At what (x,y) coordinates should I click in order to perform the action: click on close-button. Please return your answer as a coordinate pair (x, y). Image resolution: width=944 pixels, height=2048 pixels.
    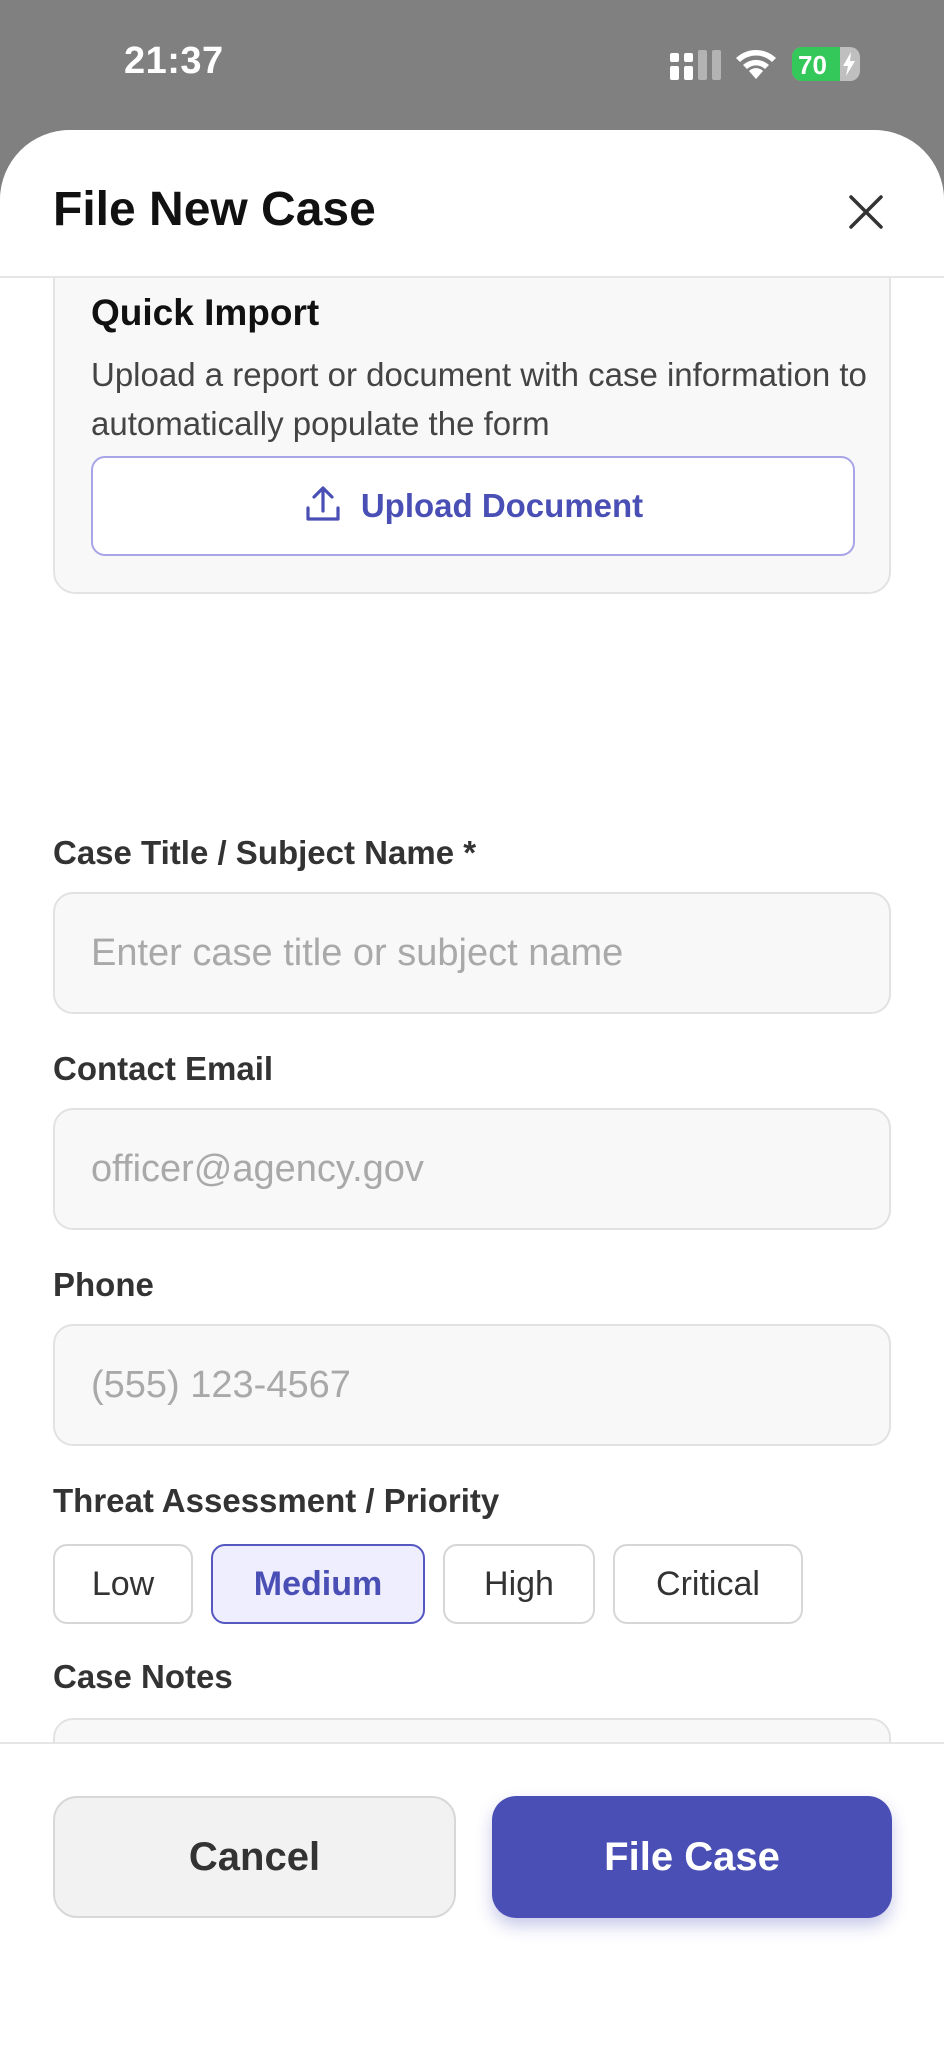
    Looking at the image, I should click on (866, 214).